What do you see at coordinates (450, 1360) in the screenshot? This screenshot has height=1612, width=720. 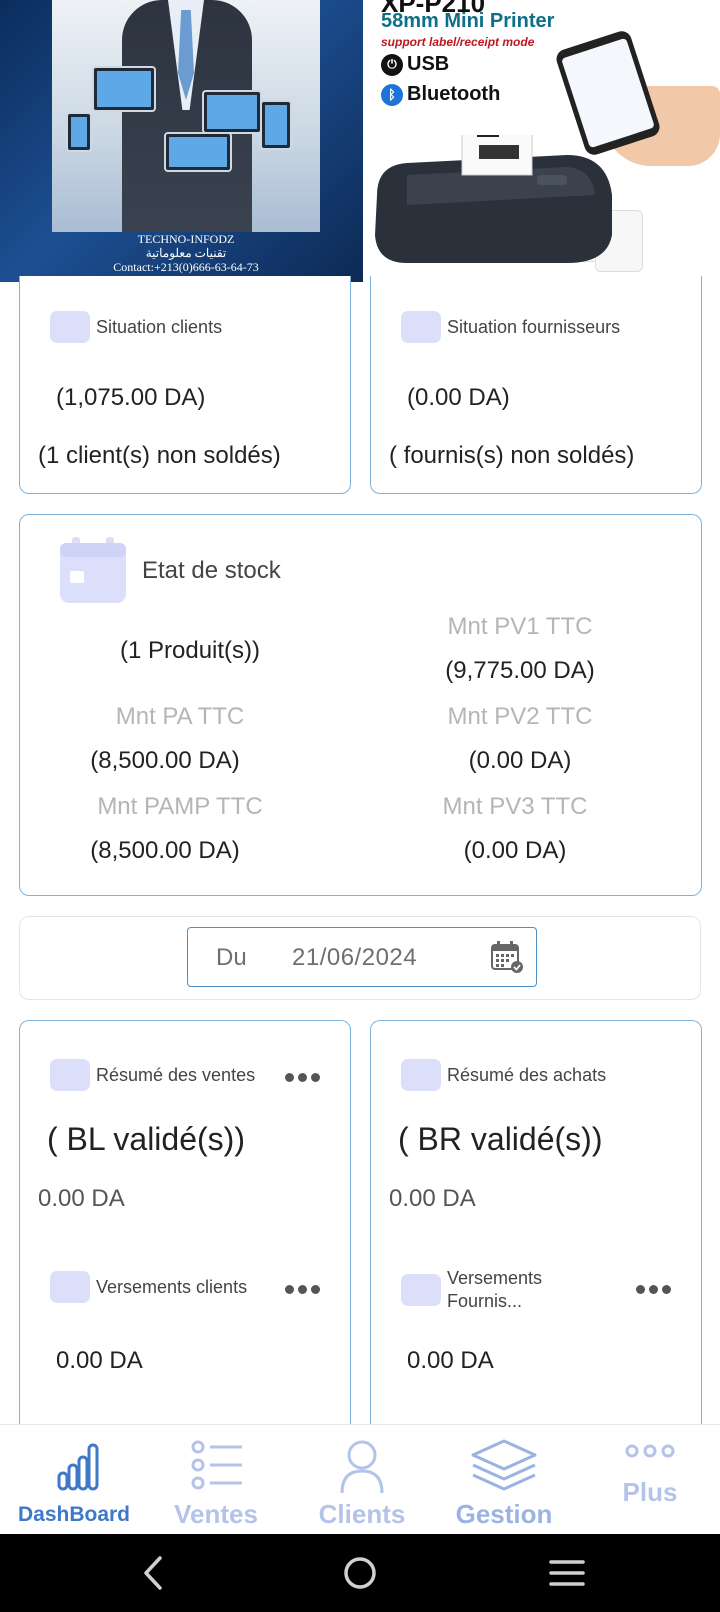 I see `versements-fournis-amount: 0.00 DA` at bounding box center [450, 1360].